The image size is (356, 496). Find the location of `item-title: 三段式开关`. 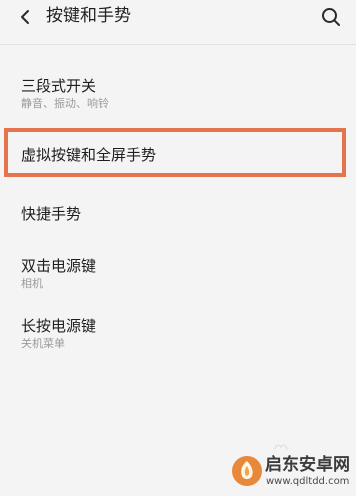

item-title: 三段式开关 is located at coordinates (59, 86).